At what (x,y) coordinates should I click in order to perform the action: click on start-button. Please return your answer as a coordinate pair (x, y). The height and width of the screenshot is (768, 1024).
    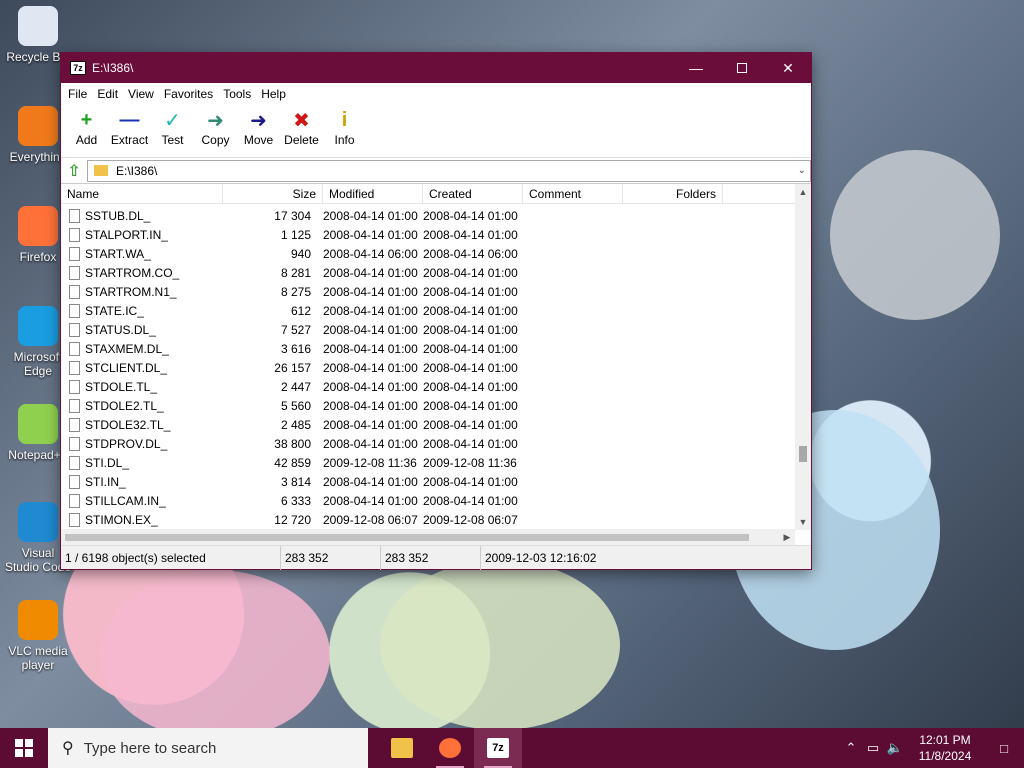
    Looking at the image, I should click on (24, 748).